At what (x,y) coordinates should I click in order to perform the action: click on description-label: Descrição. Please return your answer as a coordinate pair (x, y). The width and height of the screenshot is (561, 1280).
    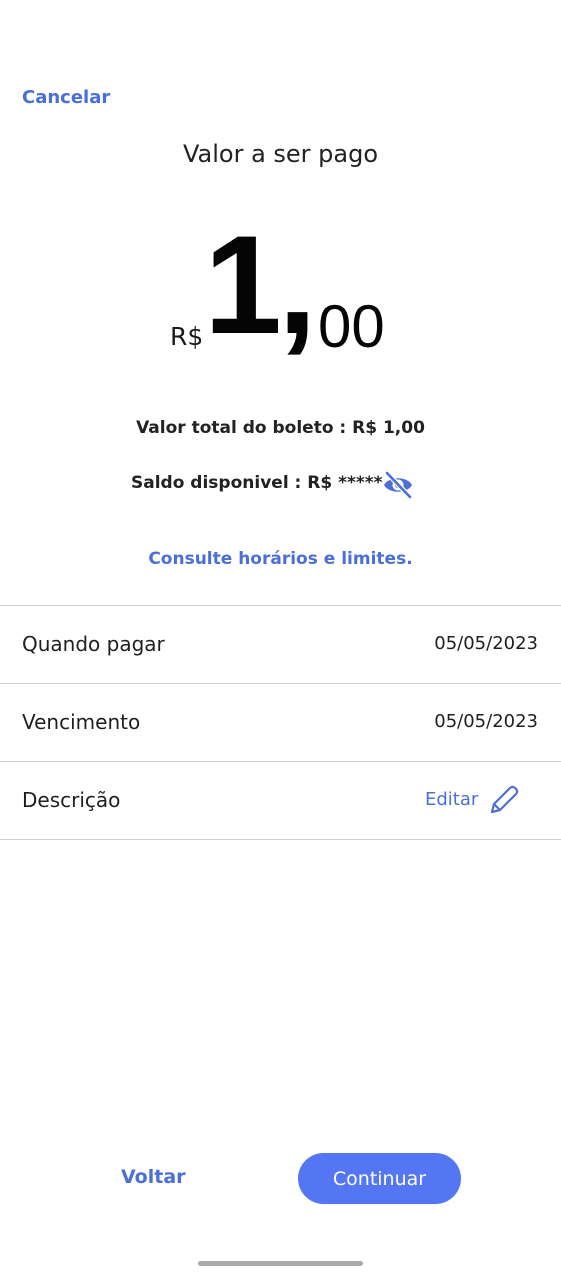
    Looking at the image, I should click on (71, 800).